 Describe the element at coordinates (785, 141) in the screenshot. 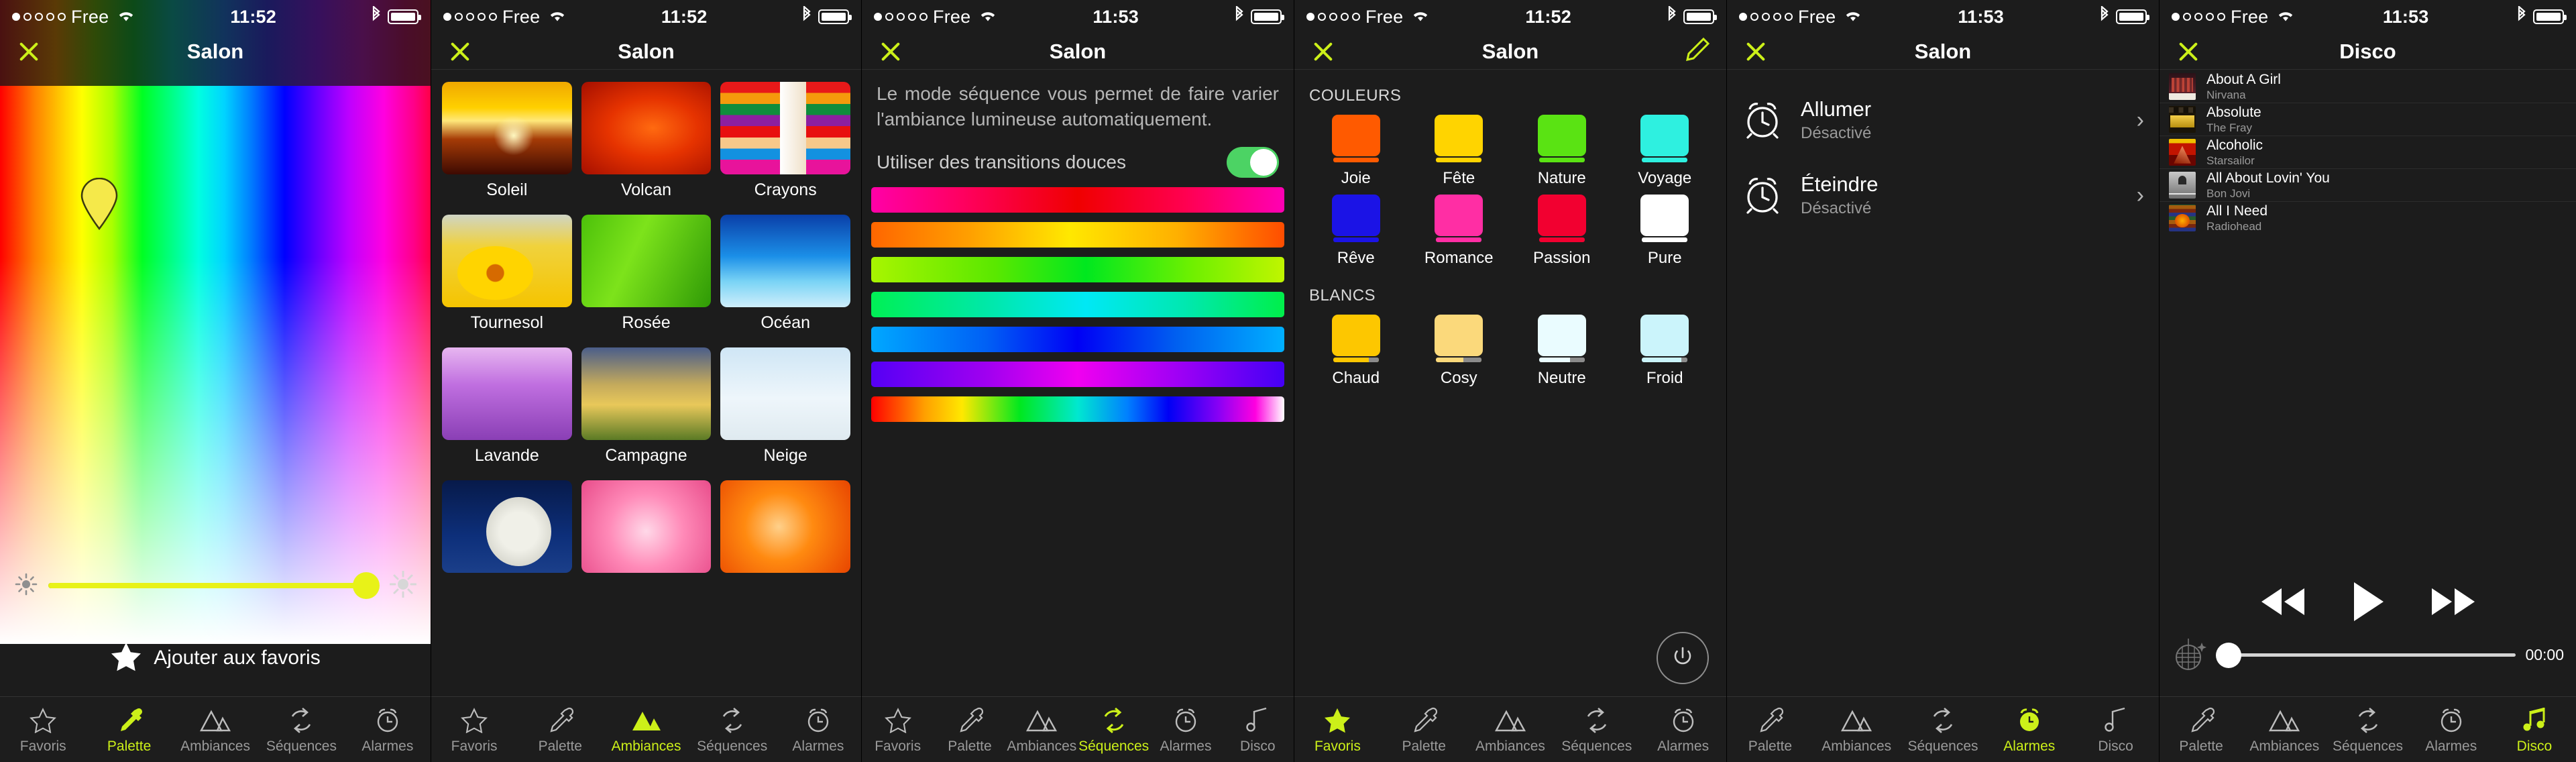

I see `ambiance-item: Crayons` at that location.